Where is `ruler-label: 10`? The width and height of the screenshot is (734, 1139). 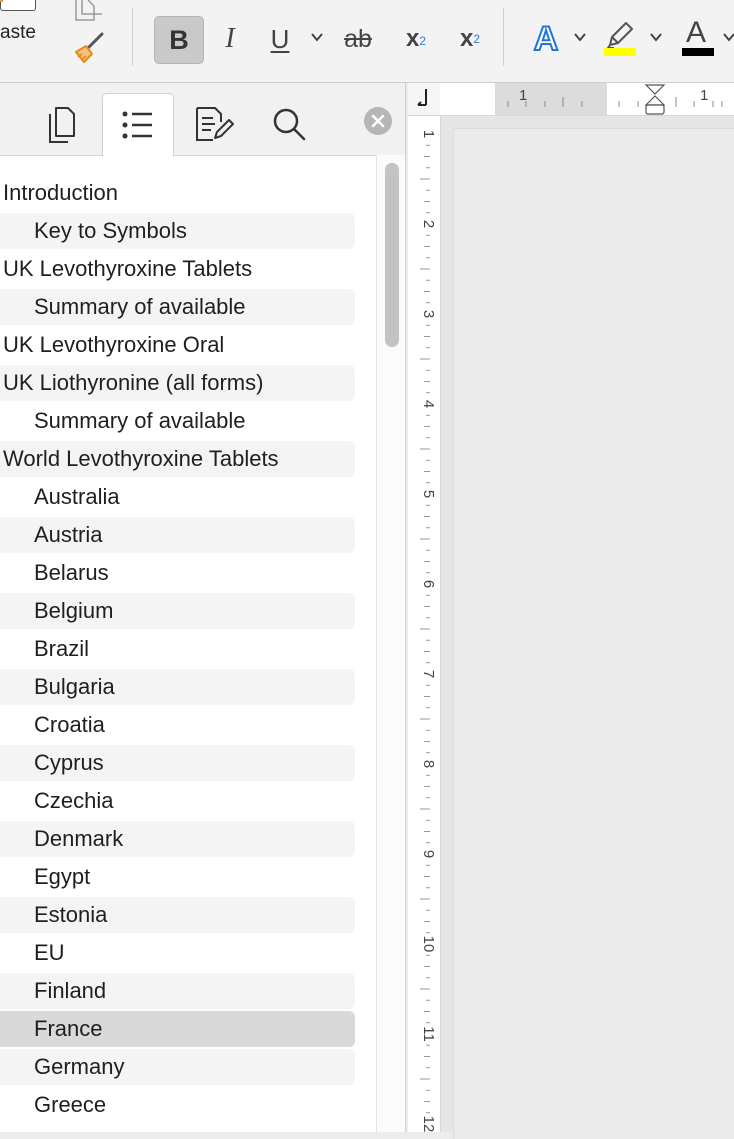 ruler-label: 10 is located at coordinates (428, 944).